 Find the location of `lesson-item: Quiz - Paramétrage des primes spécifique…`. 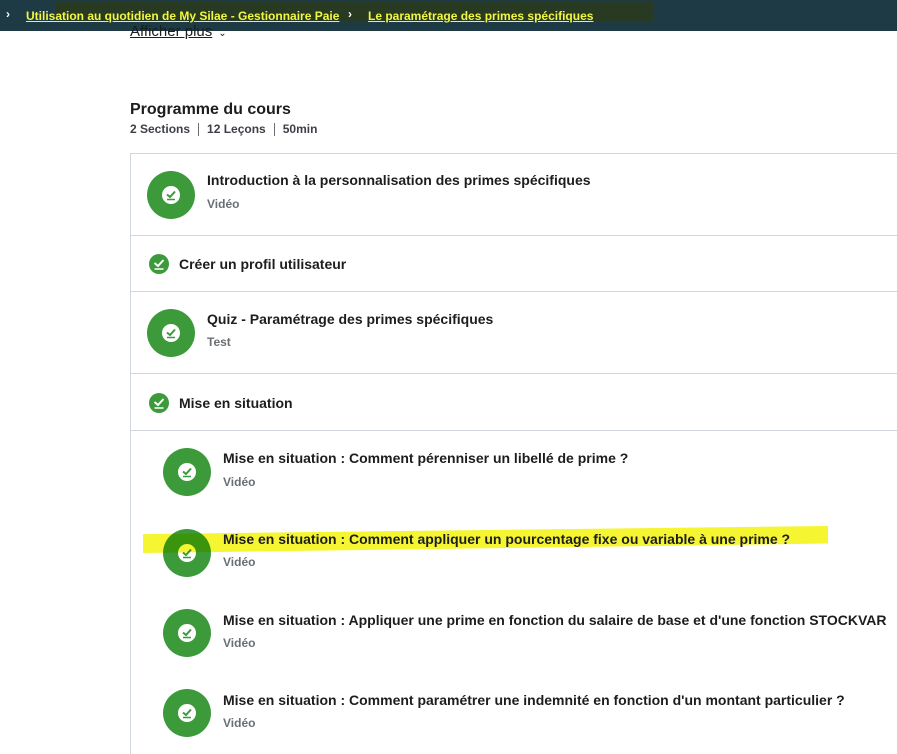

lesson-item: Quiz - Paramétrage des primes spécifique… is located at coordinates (514, 333).